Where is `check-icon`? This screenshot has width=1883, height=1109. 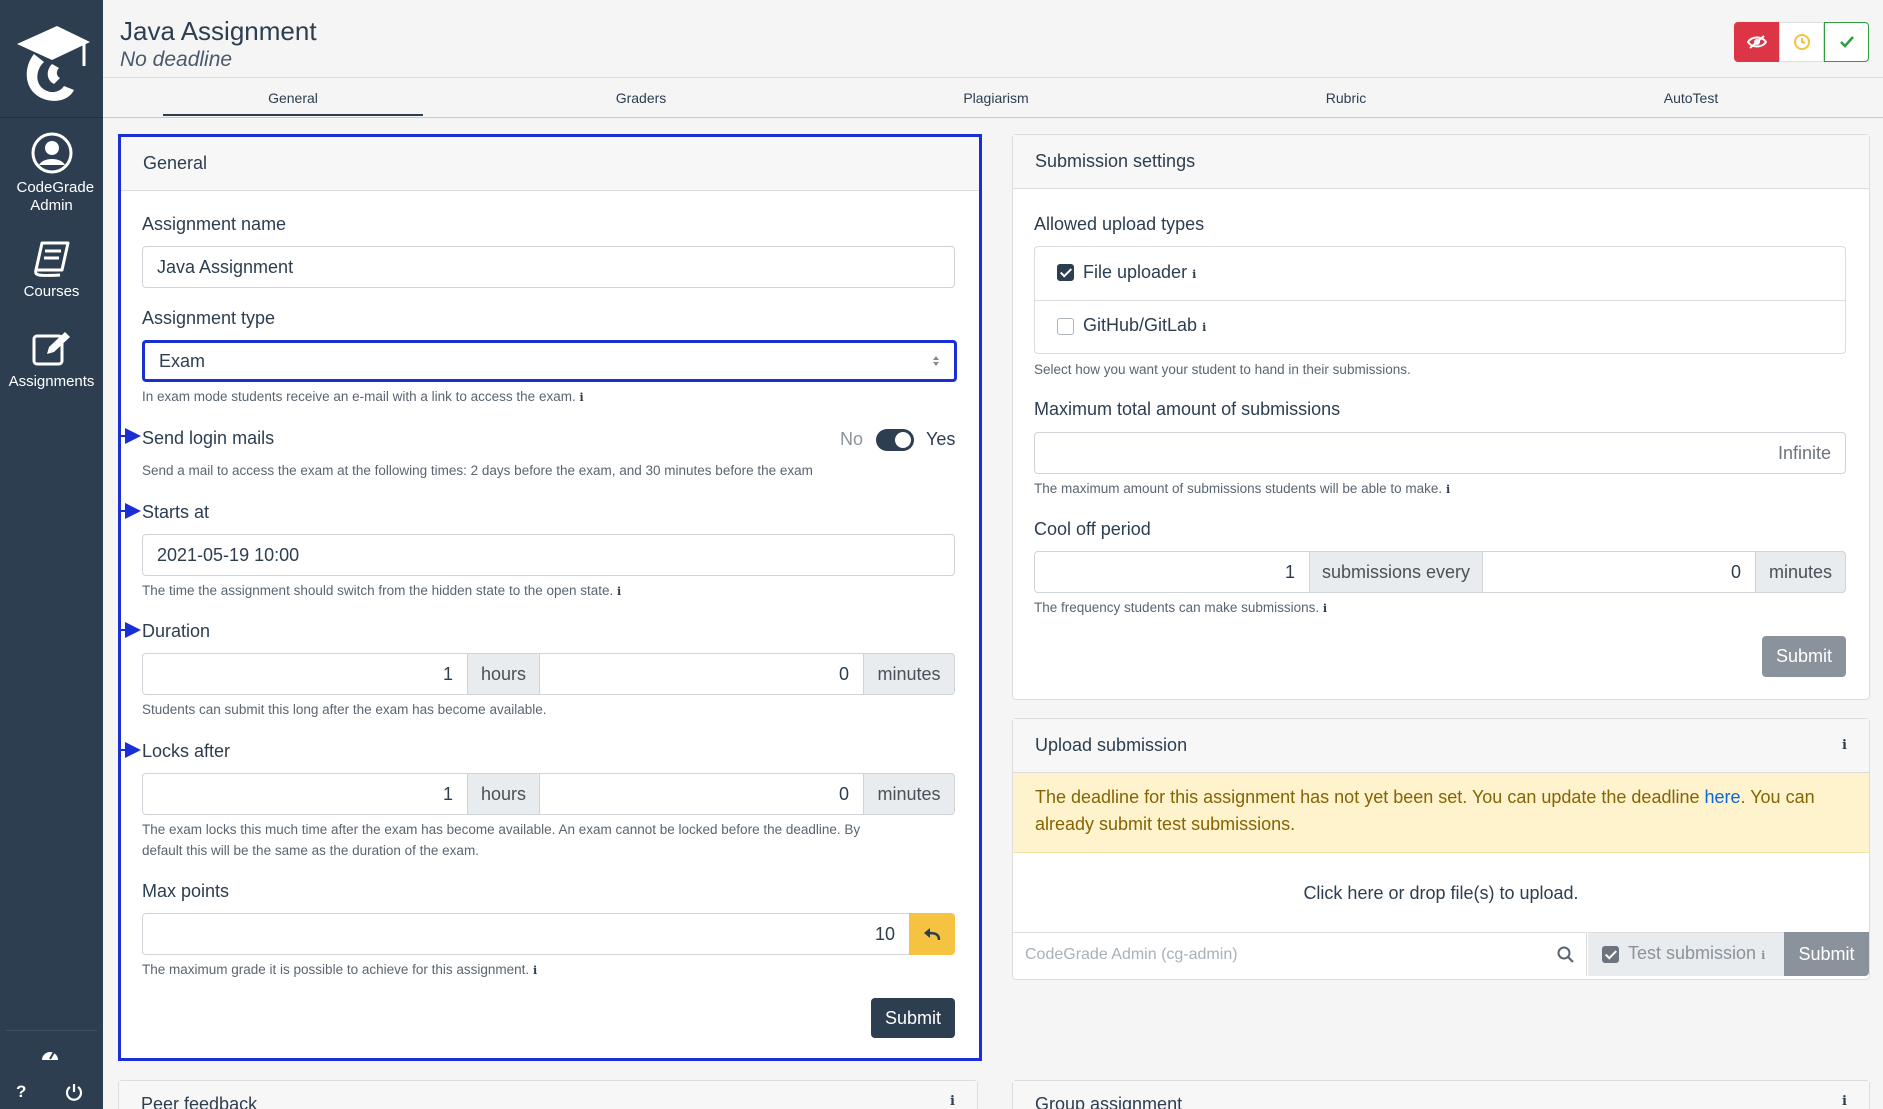 check-icon is located at coordinates (1846, 42).